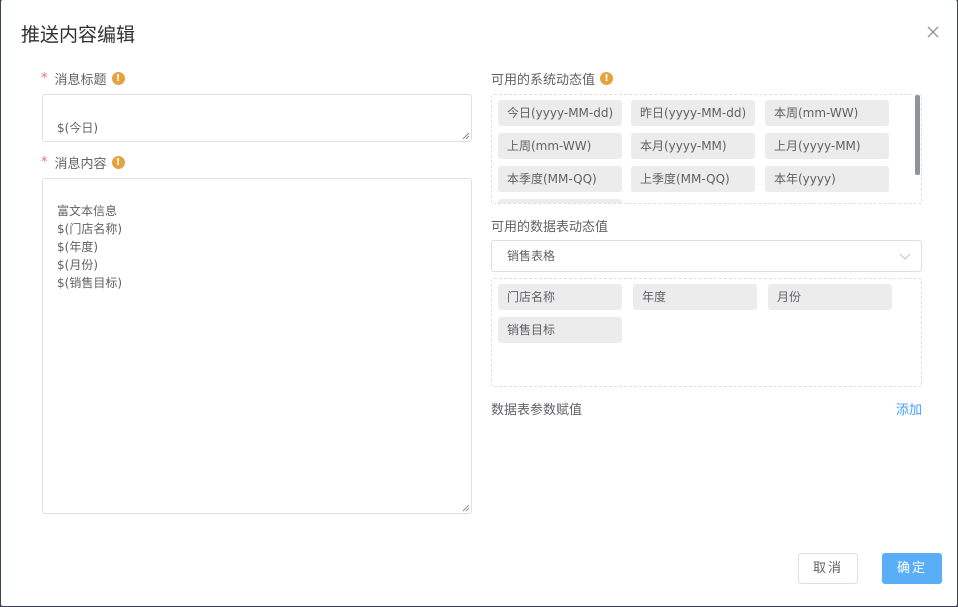 This screenshot has height=607, width=958. I want to click on table-values-panel: 门店名称 年度 月份 销售目标, so click(706, 332).